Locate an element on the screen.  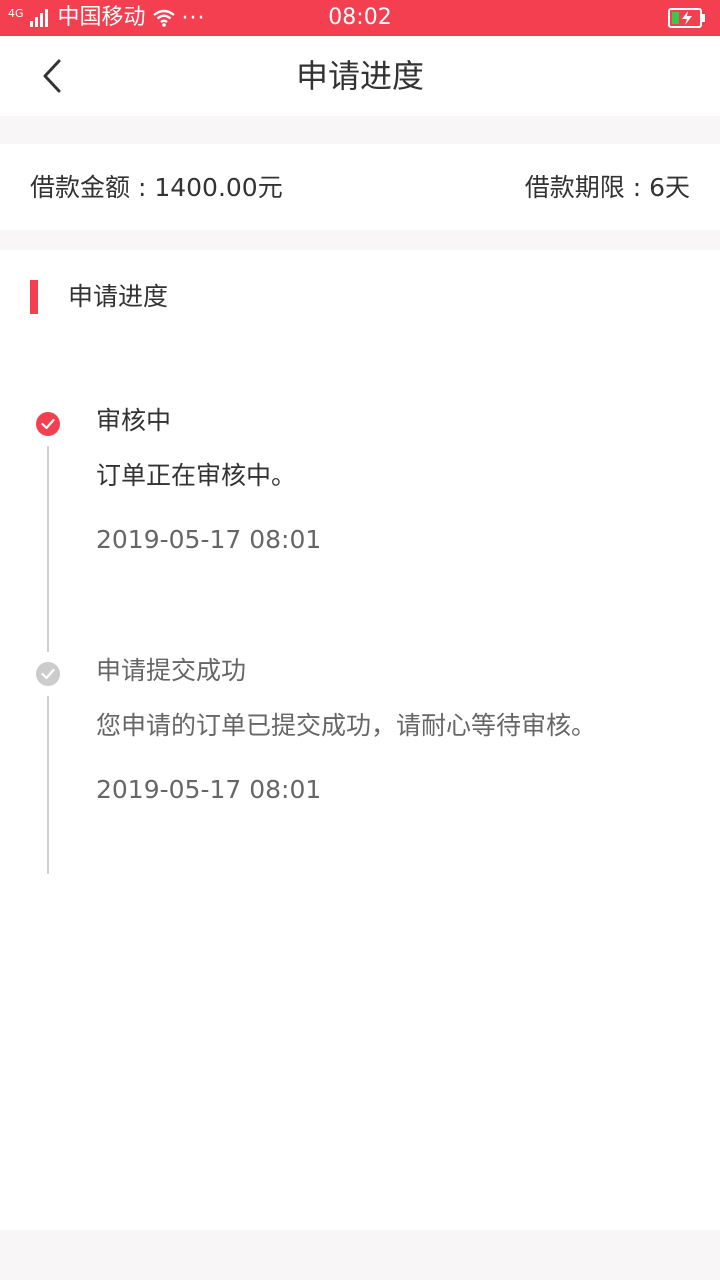
nav-bar: 申请进度 is located at coordinates (360, 76).